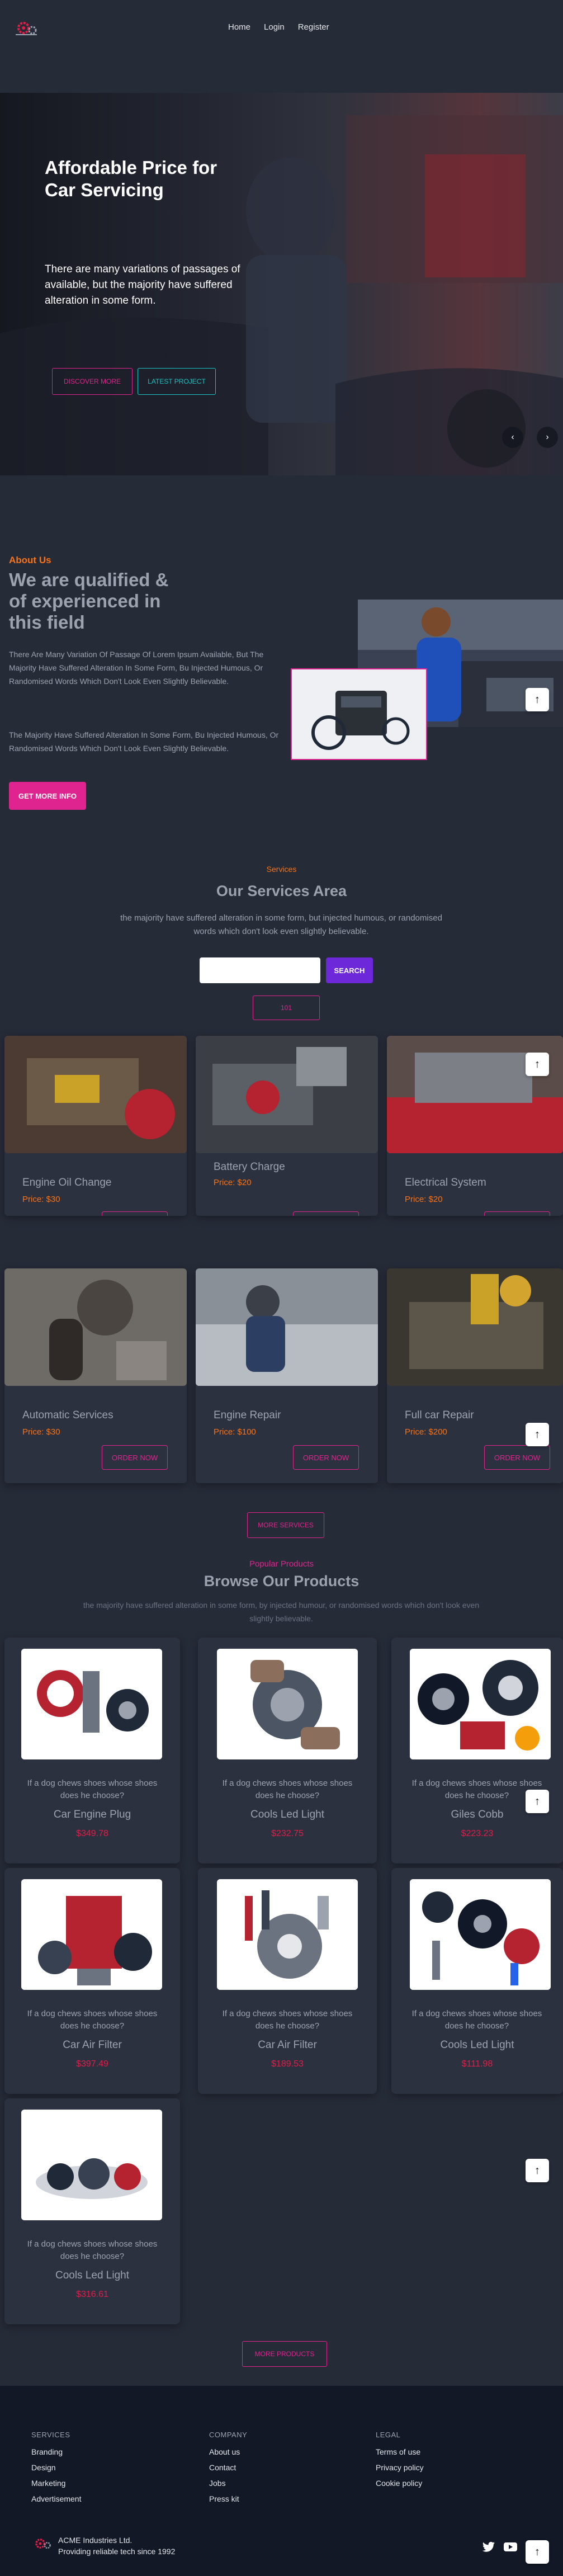 Image resolution: width=563 pixels, height=2576 pixels. I want to click on more-products-button: MORE PRODUCTS, so click(284, 2354).